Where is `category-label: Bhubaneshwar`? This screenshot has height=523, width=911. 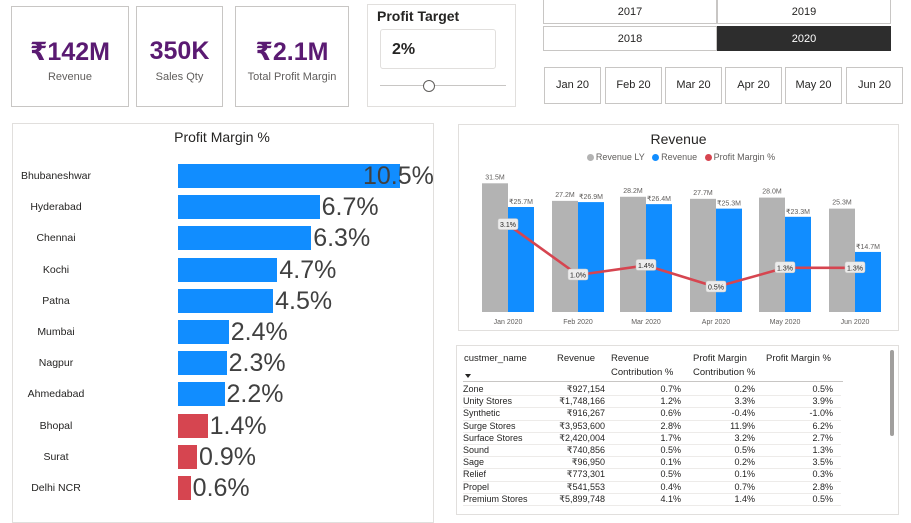 category-label: Bhubaneshwar is located at coordinates (56, 176).